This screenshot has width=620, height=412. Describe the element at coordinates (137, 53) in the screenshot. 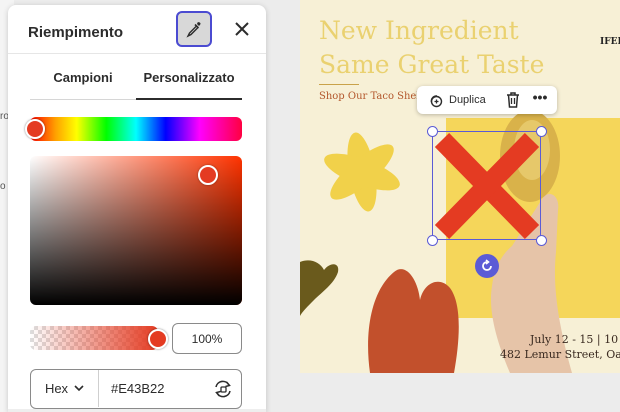

I see `header-divider` at that location.